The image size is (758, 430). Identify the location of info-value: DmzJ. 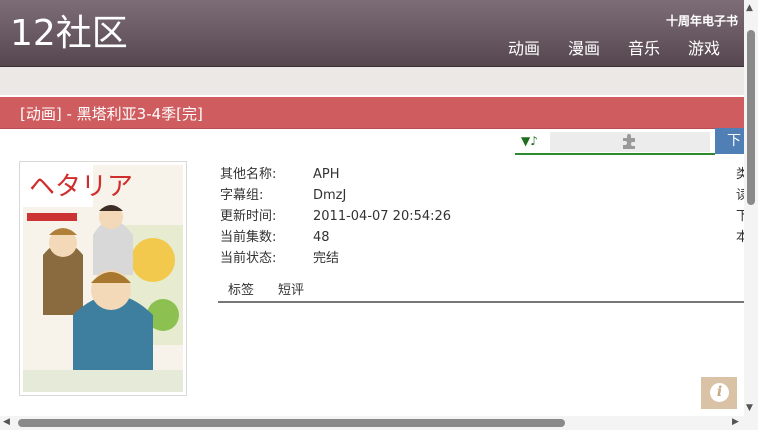
(330, 195).